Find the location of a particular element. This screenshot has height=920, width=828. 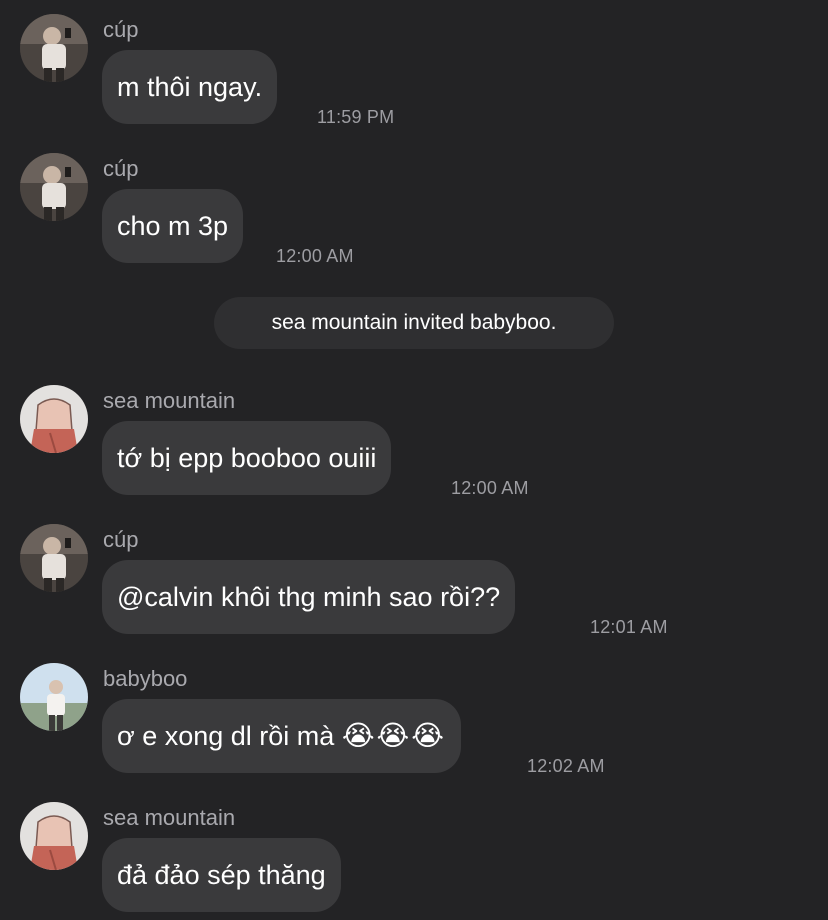

message-text: ơ e xong dl rồi mà is located at coordinates (226, 736).